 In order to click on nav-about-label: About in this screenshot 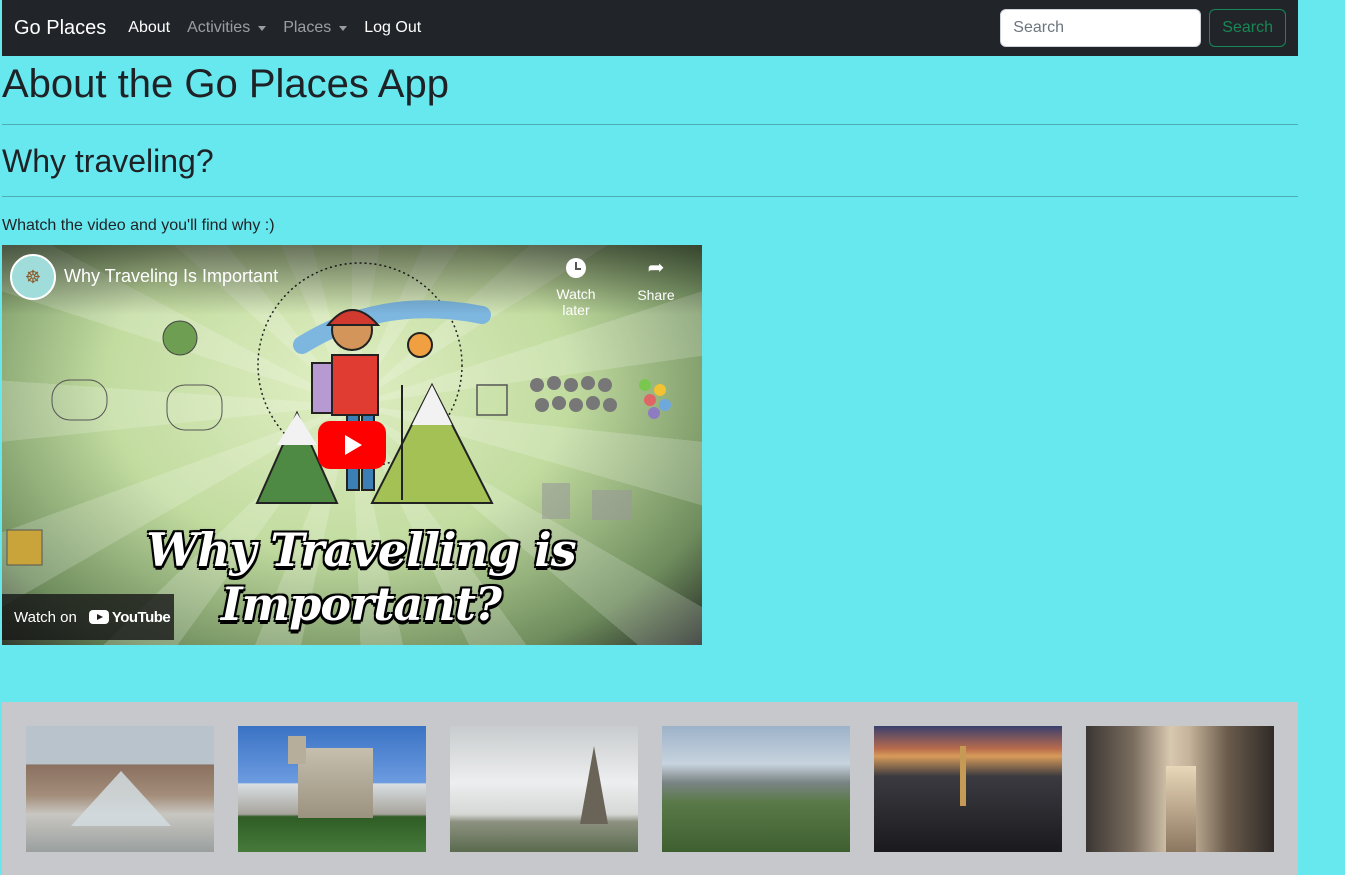, I will do `click(149, 27)`.